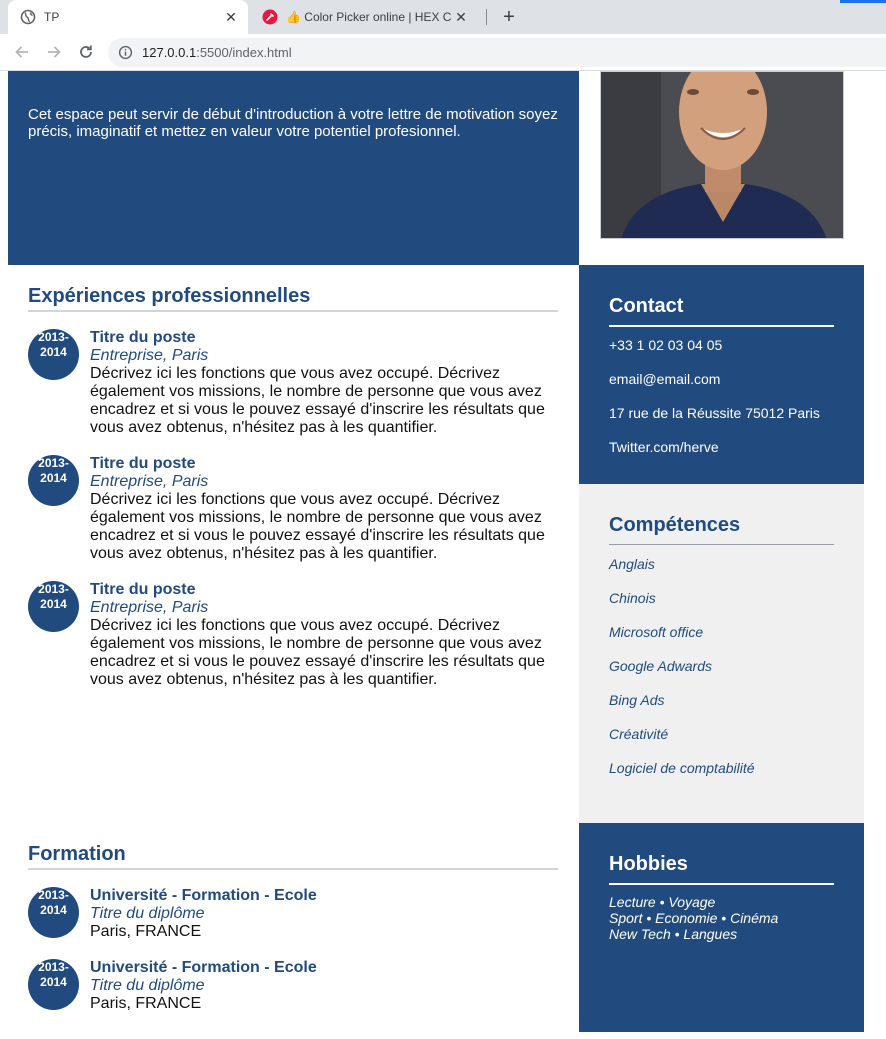 The image size is (886, 1039). What do you see at coordinates (664, 447) in the screenshot?
I see `contact-twitter: Twitter.com/herve` at bounding box center [664, 447].